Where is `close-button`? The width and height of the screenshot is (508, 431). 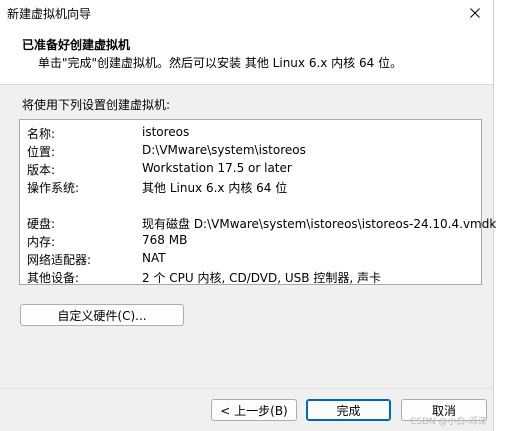
close-button is located at coordinates (475, 13).